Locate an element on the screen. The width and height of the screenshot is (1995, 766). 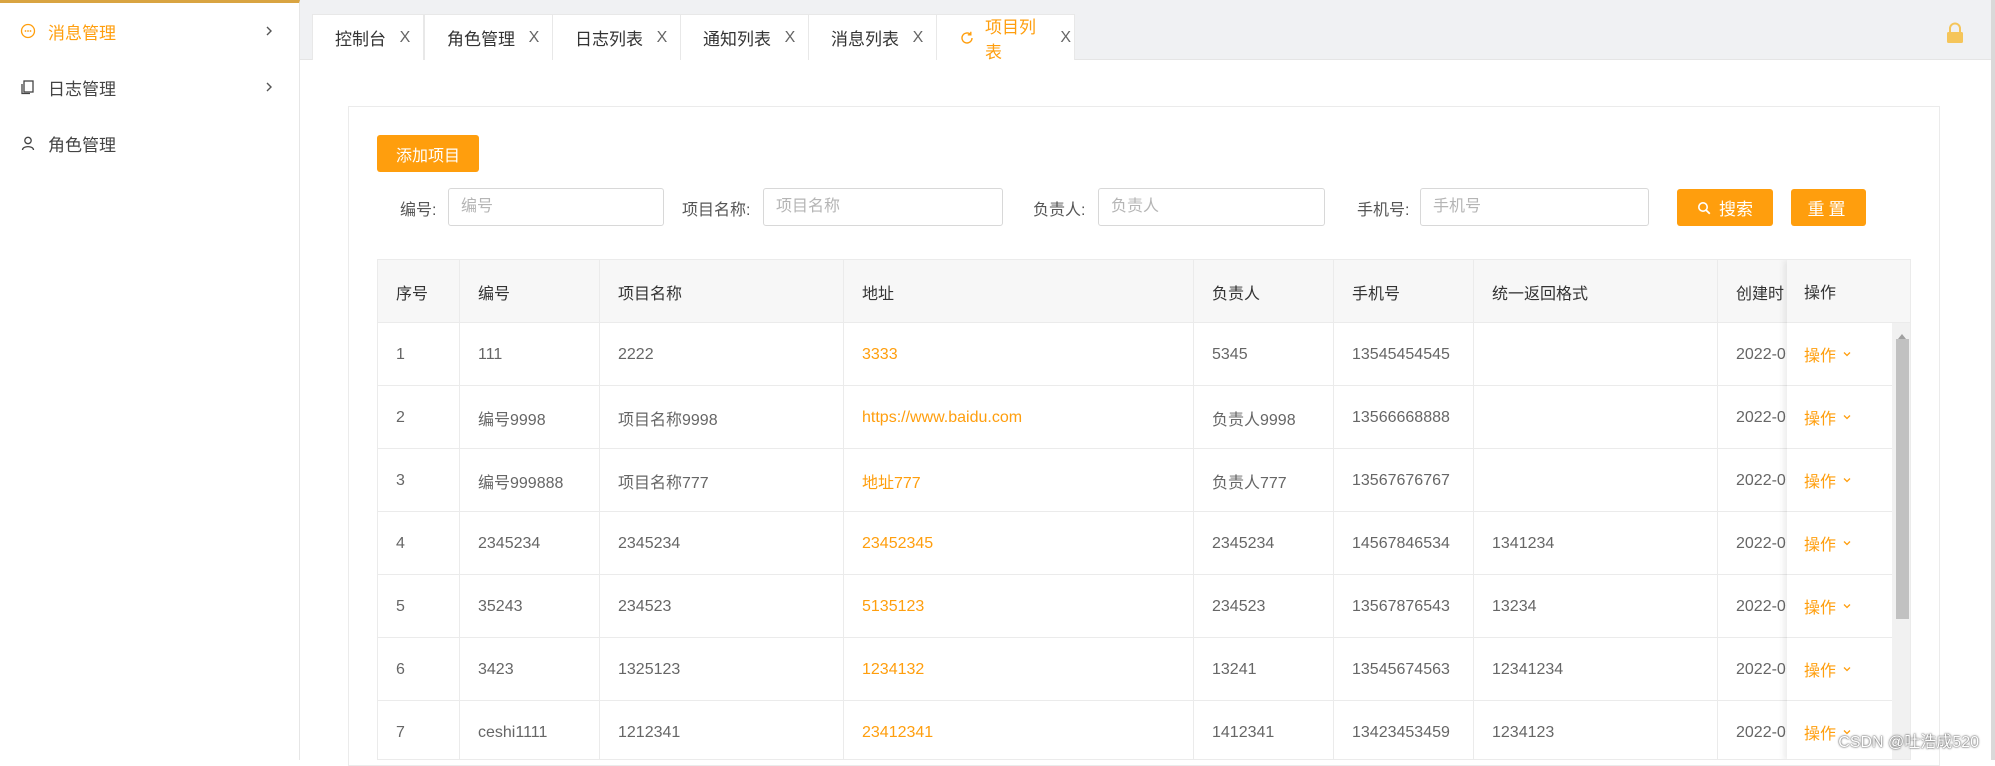
vertical-scrollbar is located at coordinates (1901, 541).